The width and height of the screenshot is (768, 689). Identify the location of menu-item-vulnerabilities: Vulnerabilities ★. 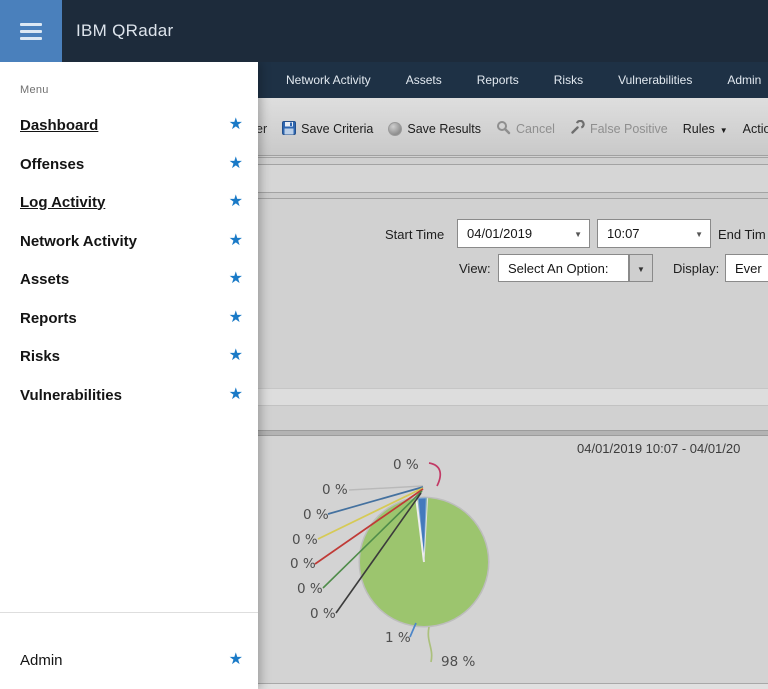
(131, 395).